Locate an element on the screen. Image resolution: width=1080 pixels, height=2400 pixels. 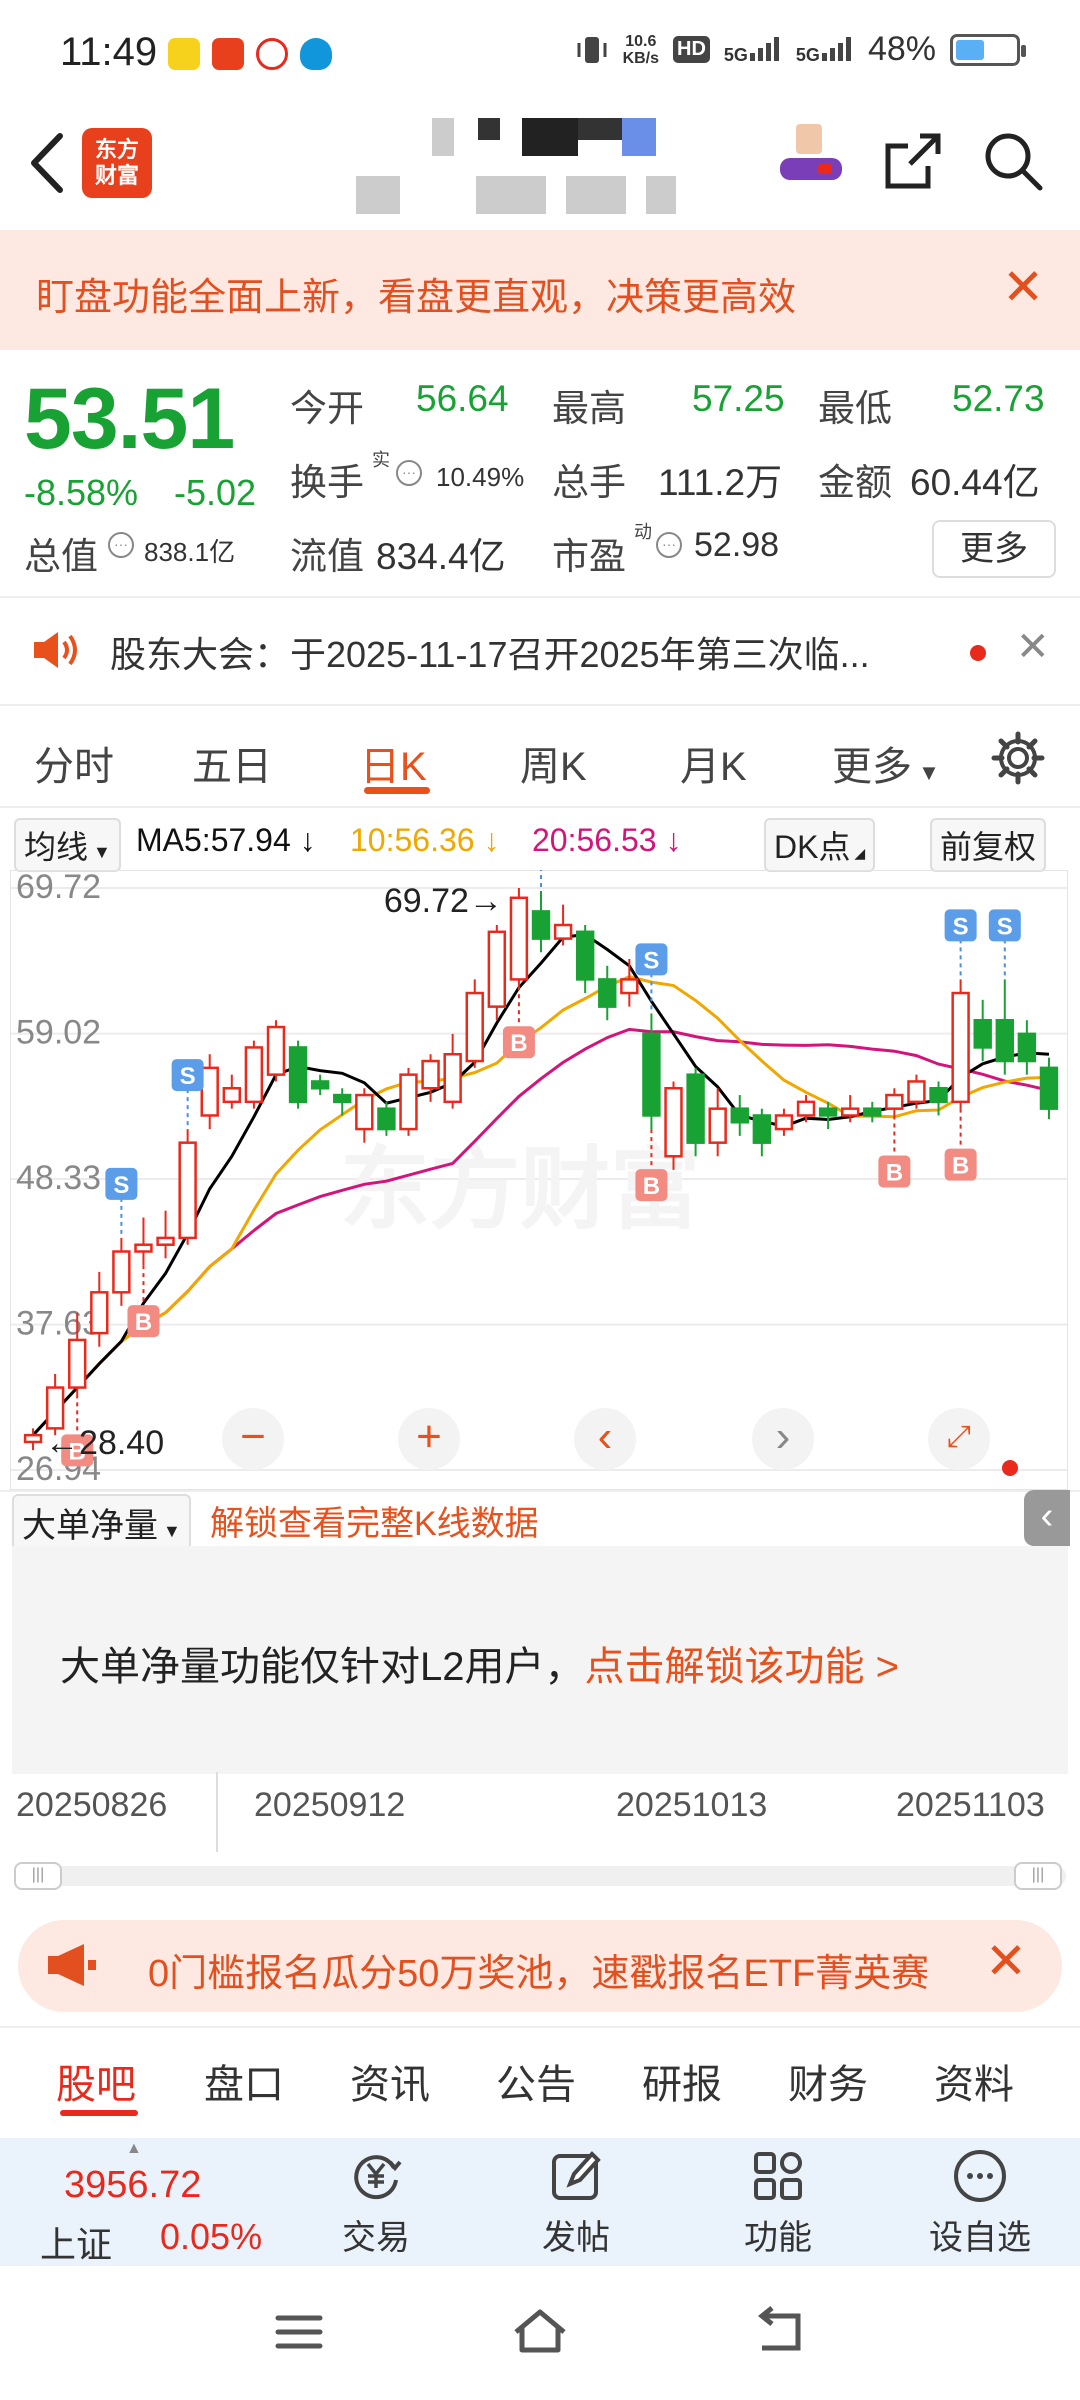
back-icon is located at coordinates (779, 2331).